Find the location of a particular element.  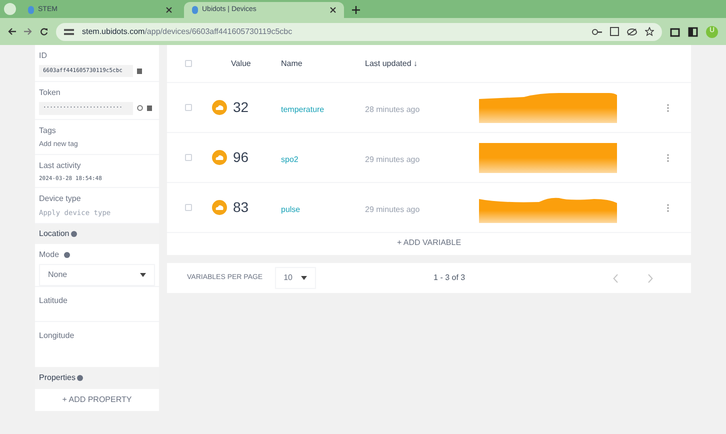

page-range-text: 1 - 3 of 3 is located at coordinates (450, 278).